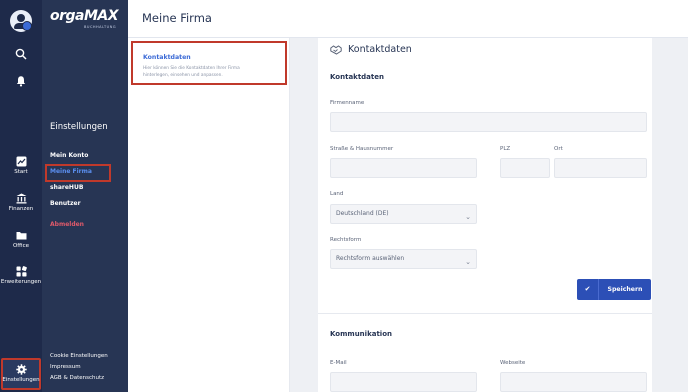  I want to click on page-title: Meine Firma, so click(177, 18).